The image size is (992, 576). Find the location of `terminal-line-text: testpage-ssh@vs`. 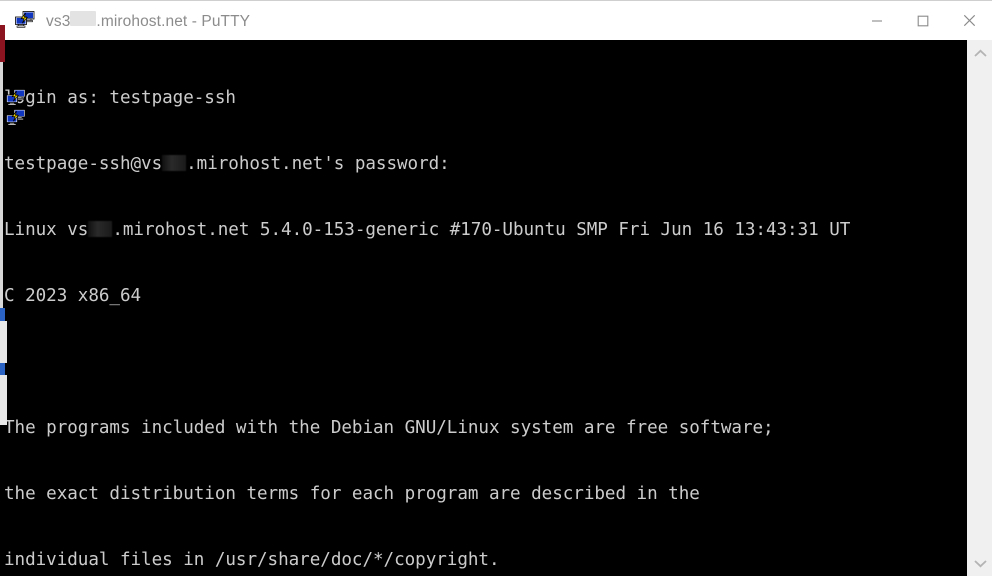

terminal-line-text: testpage-ssh@vs is located at coordinates (83, 164).